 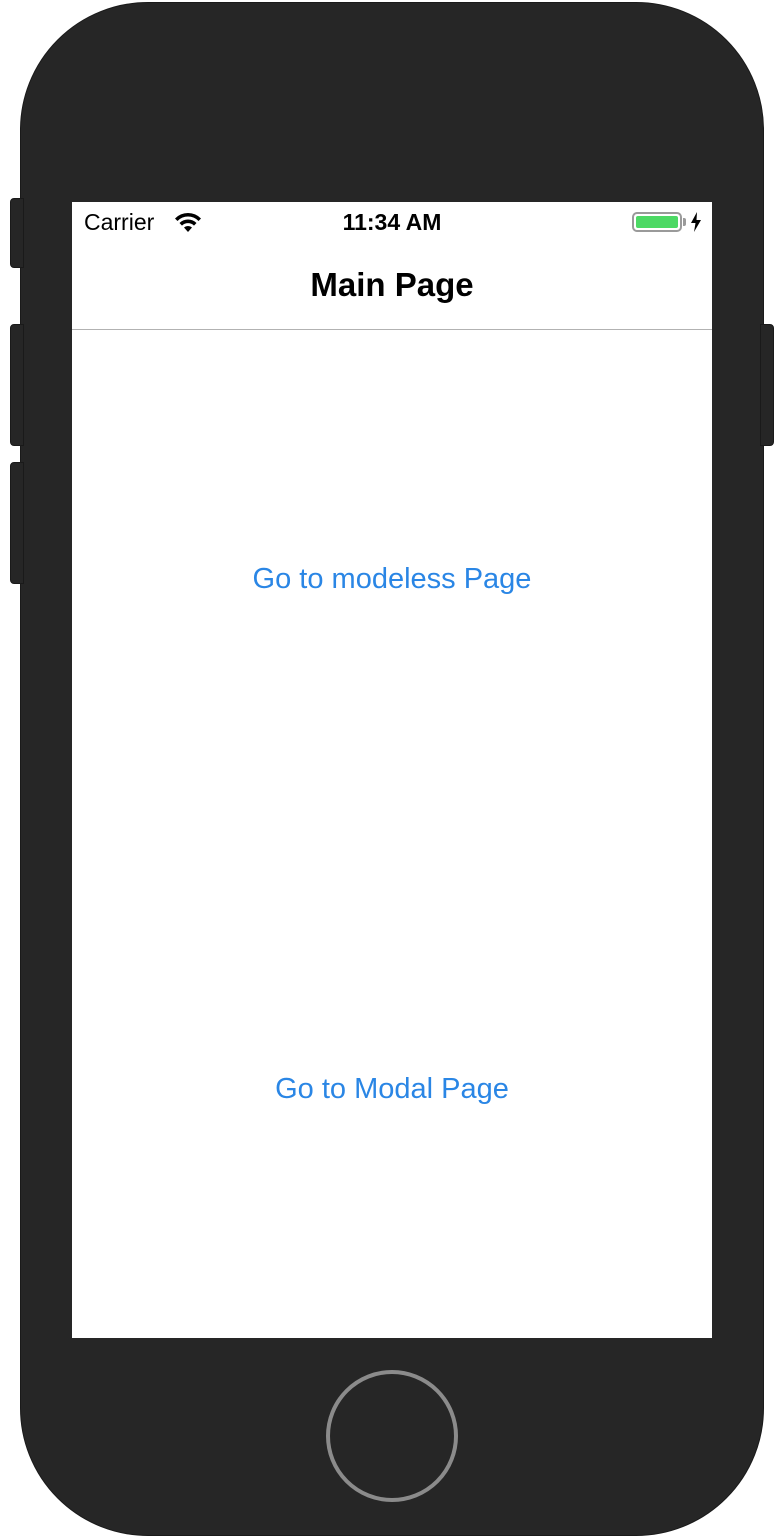 I want to click on battery-fill, so click(x=657, y=222).